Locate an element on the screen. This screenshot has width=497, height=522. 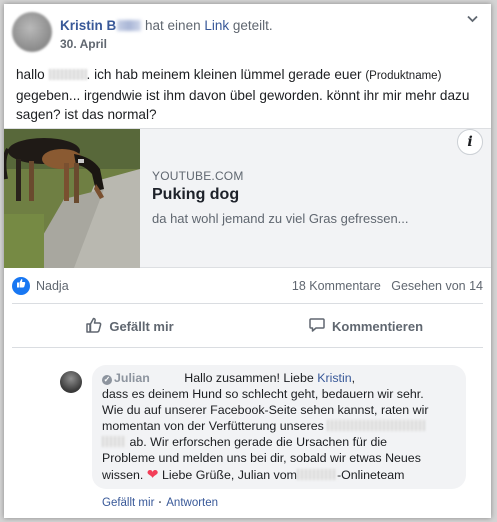
info-icon: i is located at coordinates (470, 142).